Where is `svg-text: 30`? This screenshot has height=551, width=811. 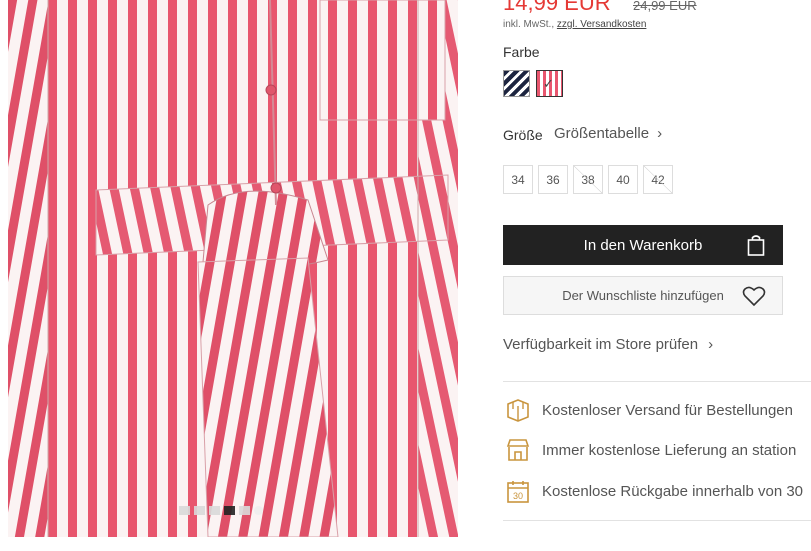
svg-text: 30 is located at coordinates (518, 496).